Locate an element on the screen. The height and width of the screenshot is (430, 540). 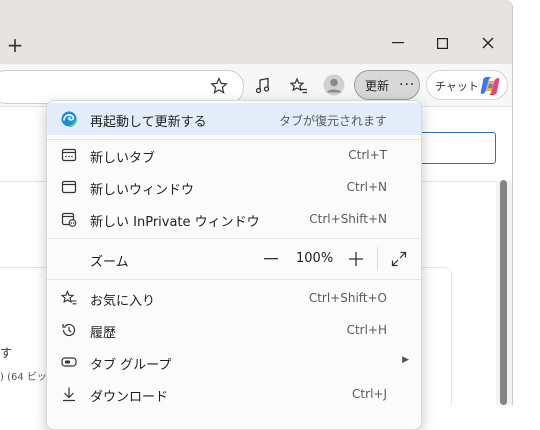
menu-item-label: 新しい InPrivate ウィンドウ is located at coordinates (175, 222).